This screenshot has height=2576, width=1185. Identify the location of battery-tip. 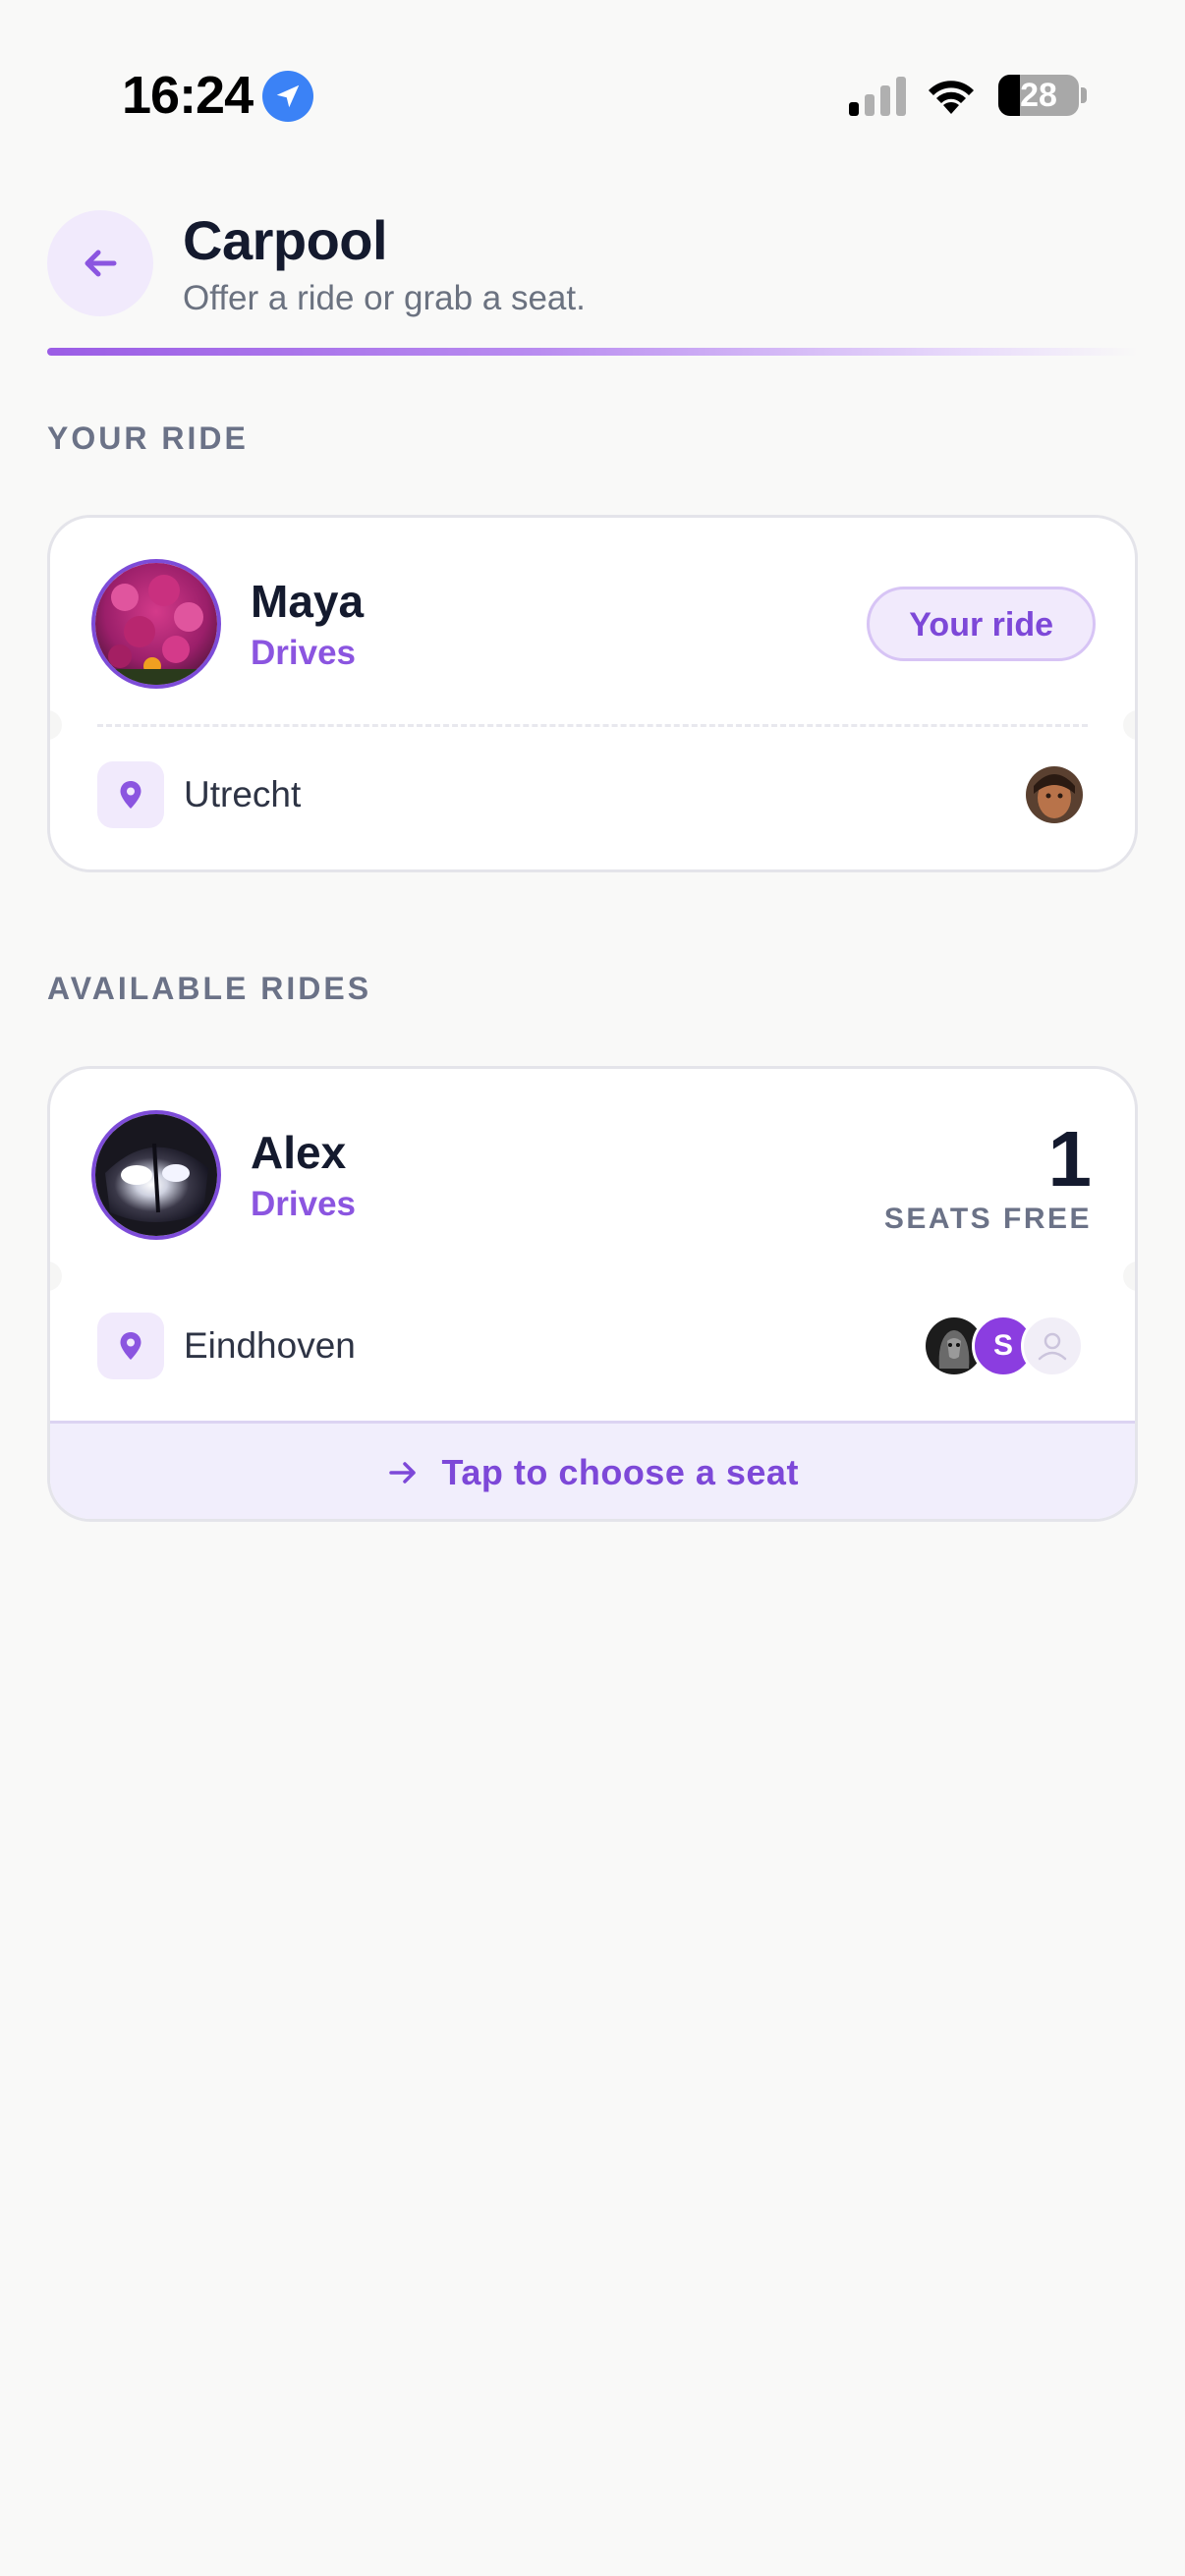
(1084, 95).